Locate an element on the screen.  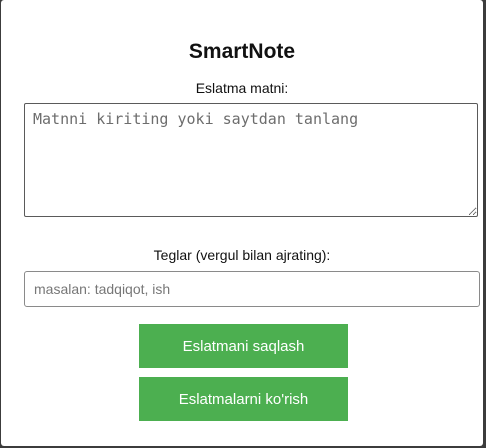
tags-label: Teglar (vergul bilan ajrating): is located at coordinates (242, 255).